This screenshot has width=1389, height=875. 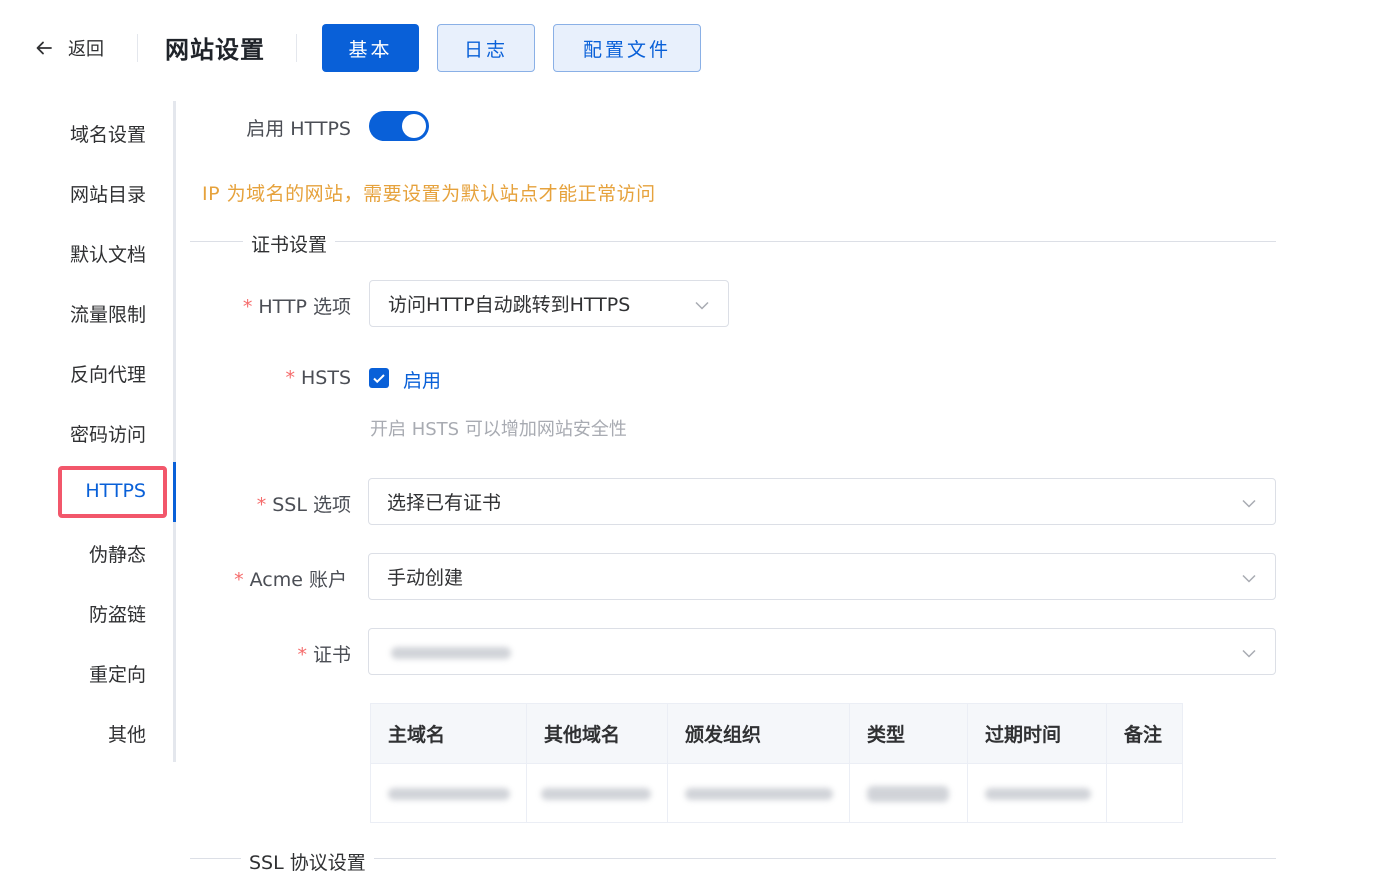 What do you see at coordinates (174, 492) in the screenshot?
I see `sidebar-active-indicator` at bounding box center [174, 492].